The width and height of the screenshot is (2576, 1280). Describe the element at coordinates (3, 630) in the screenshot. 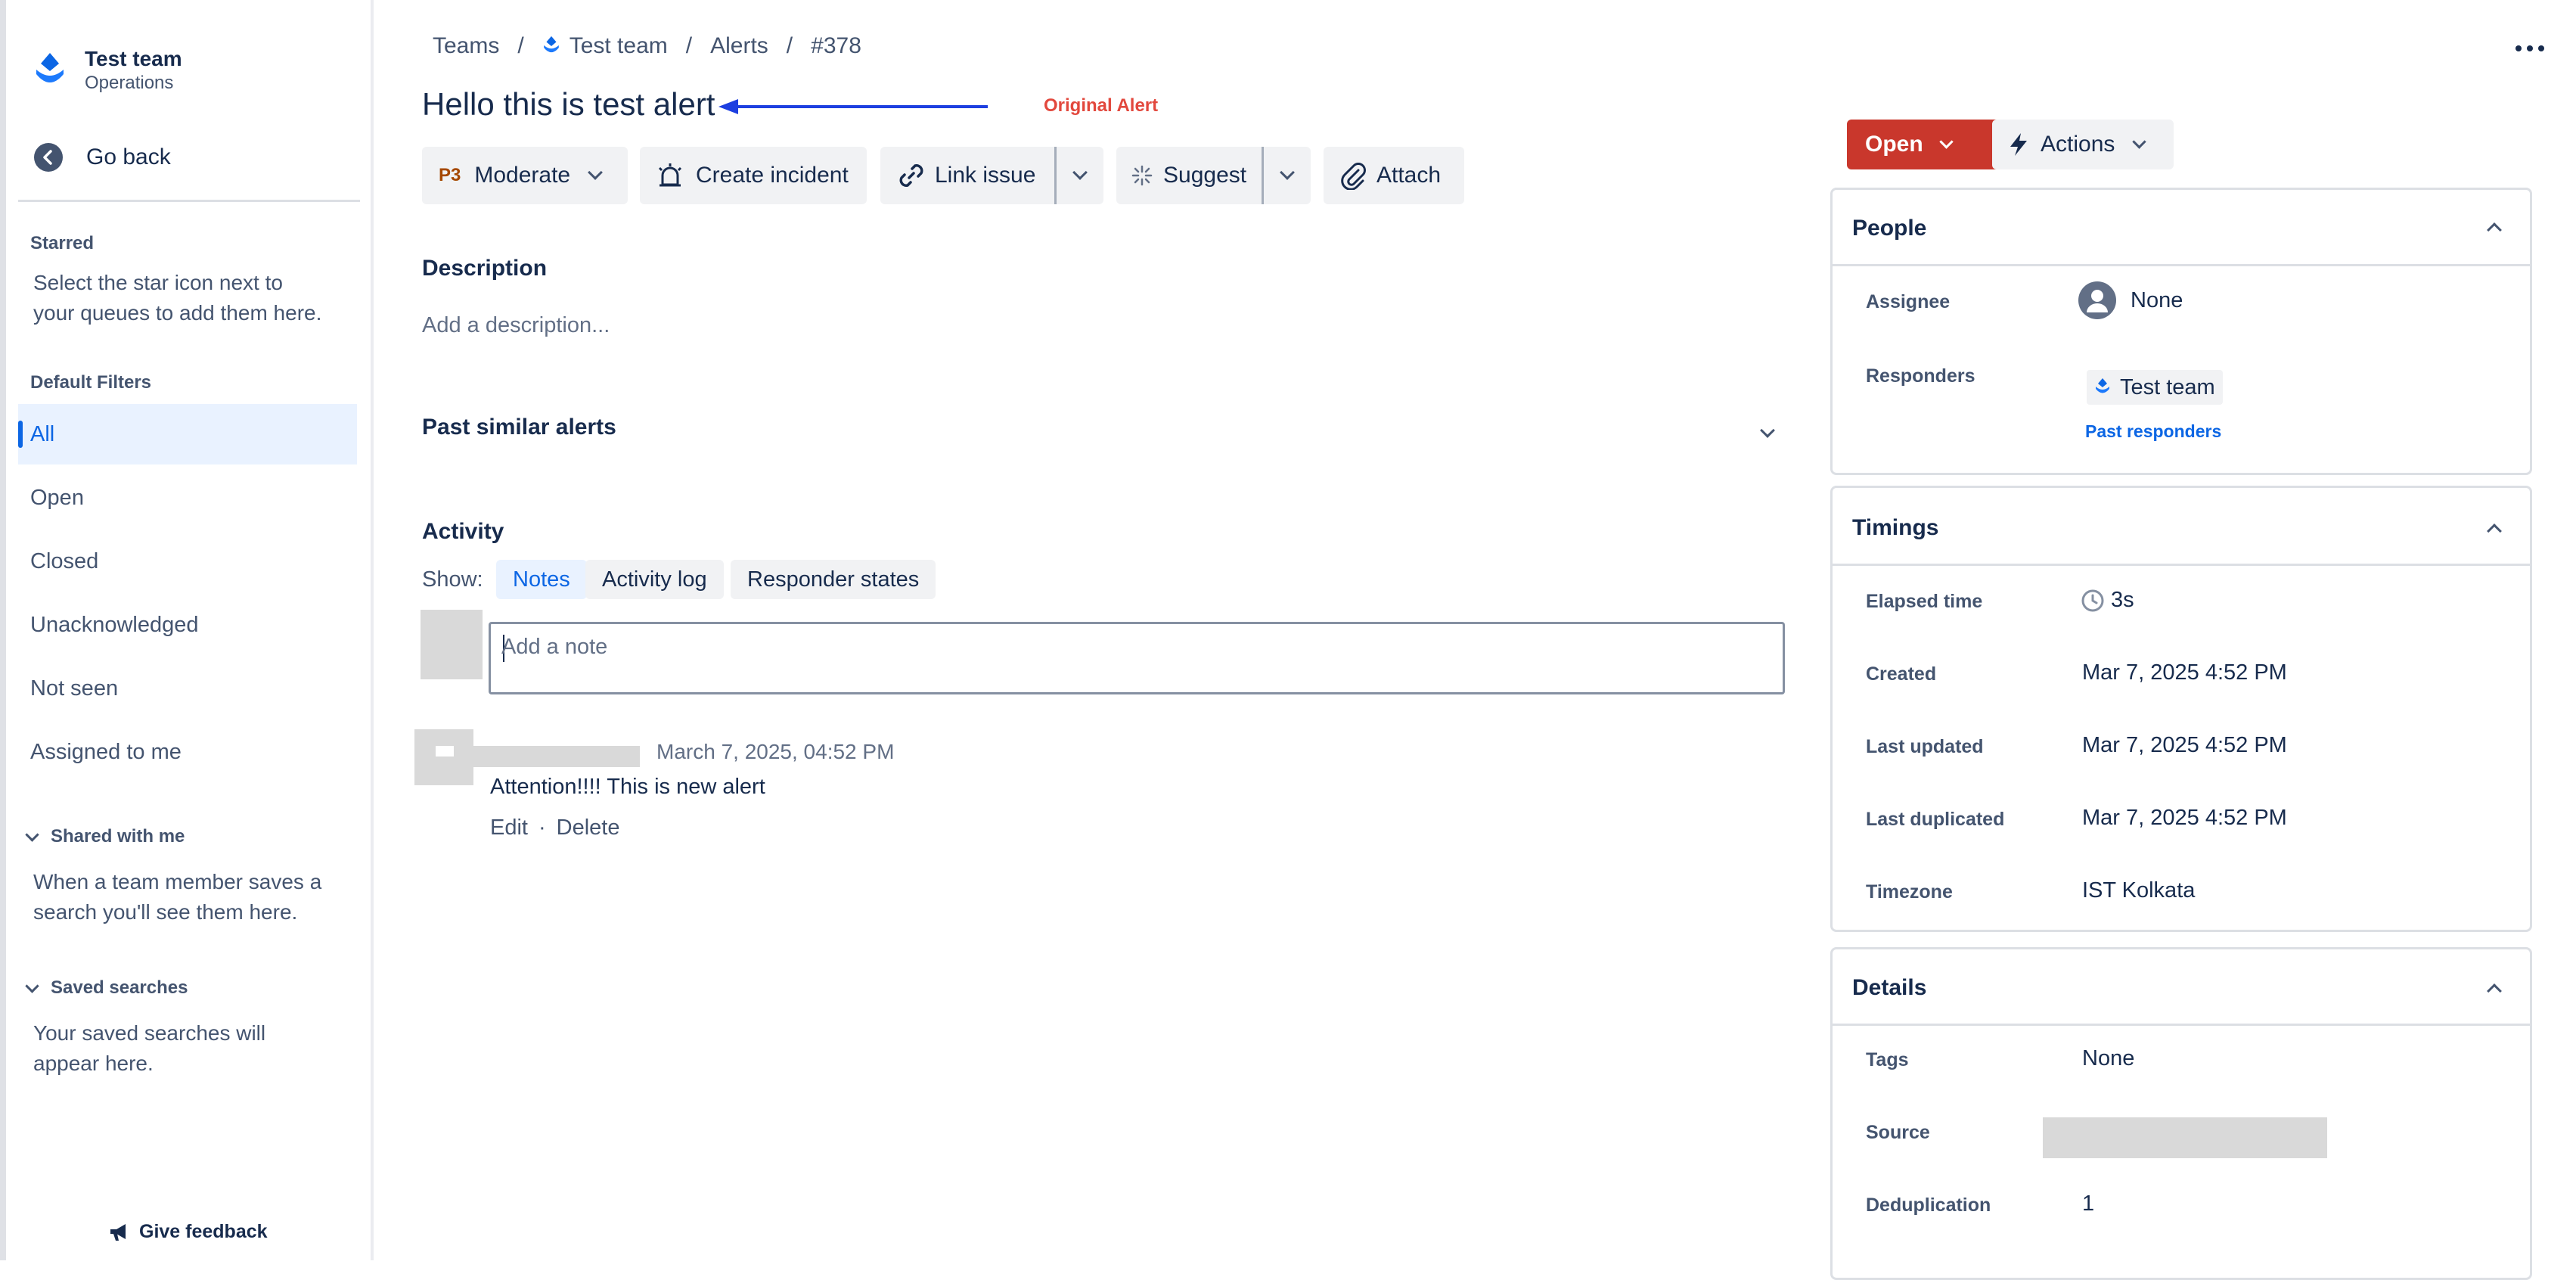

I see `sidebar-edge` at that location.